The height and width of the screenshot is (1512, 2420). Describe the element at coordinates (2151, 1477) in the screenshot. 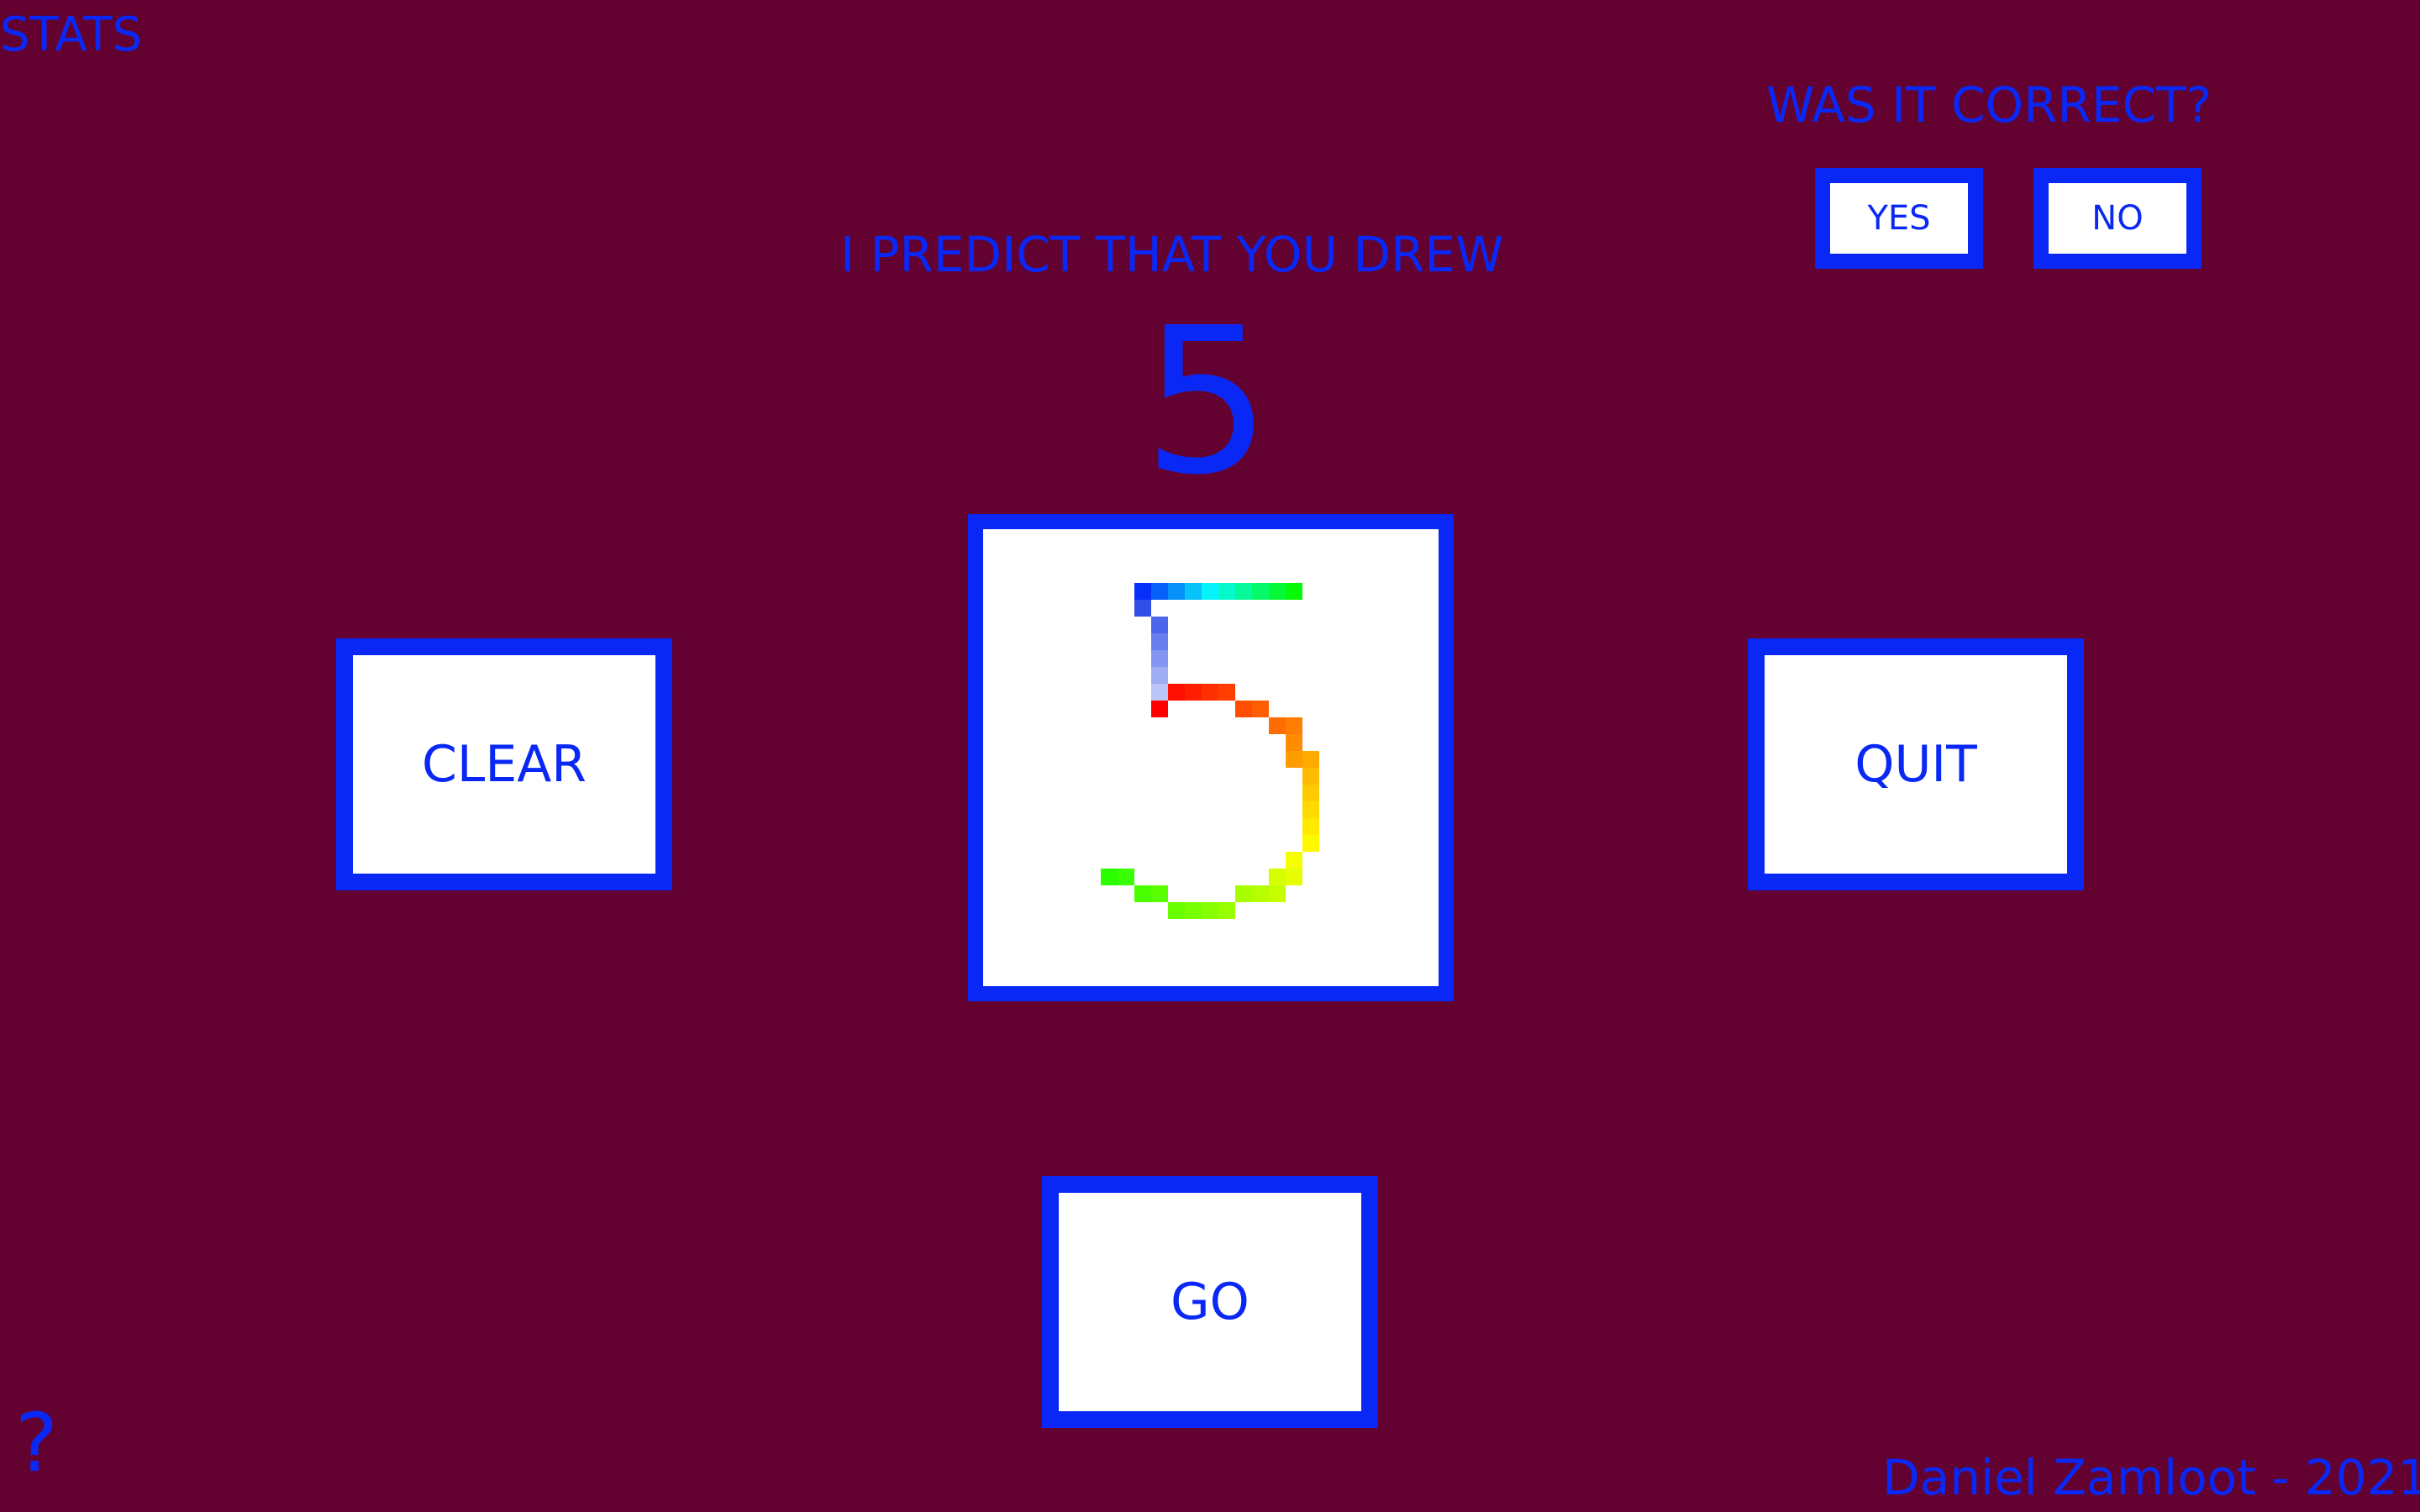

I see `credit-text: Daniel Zamloot - 2021` at that location.